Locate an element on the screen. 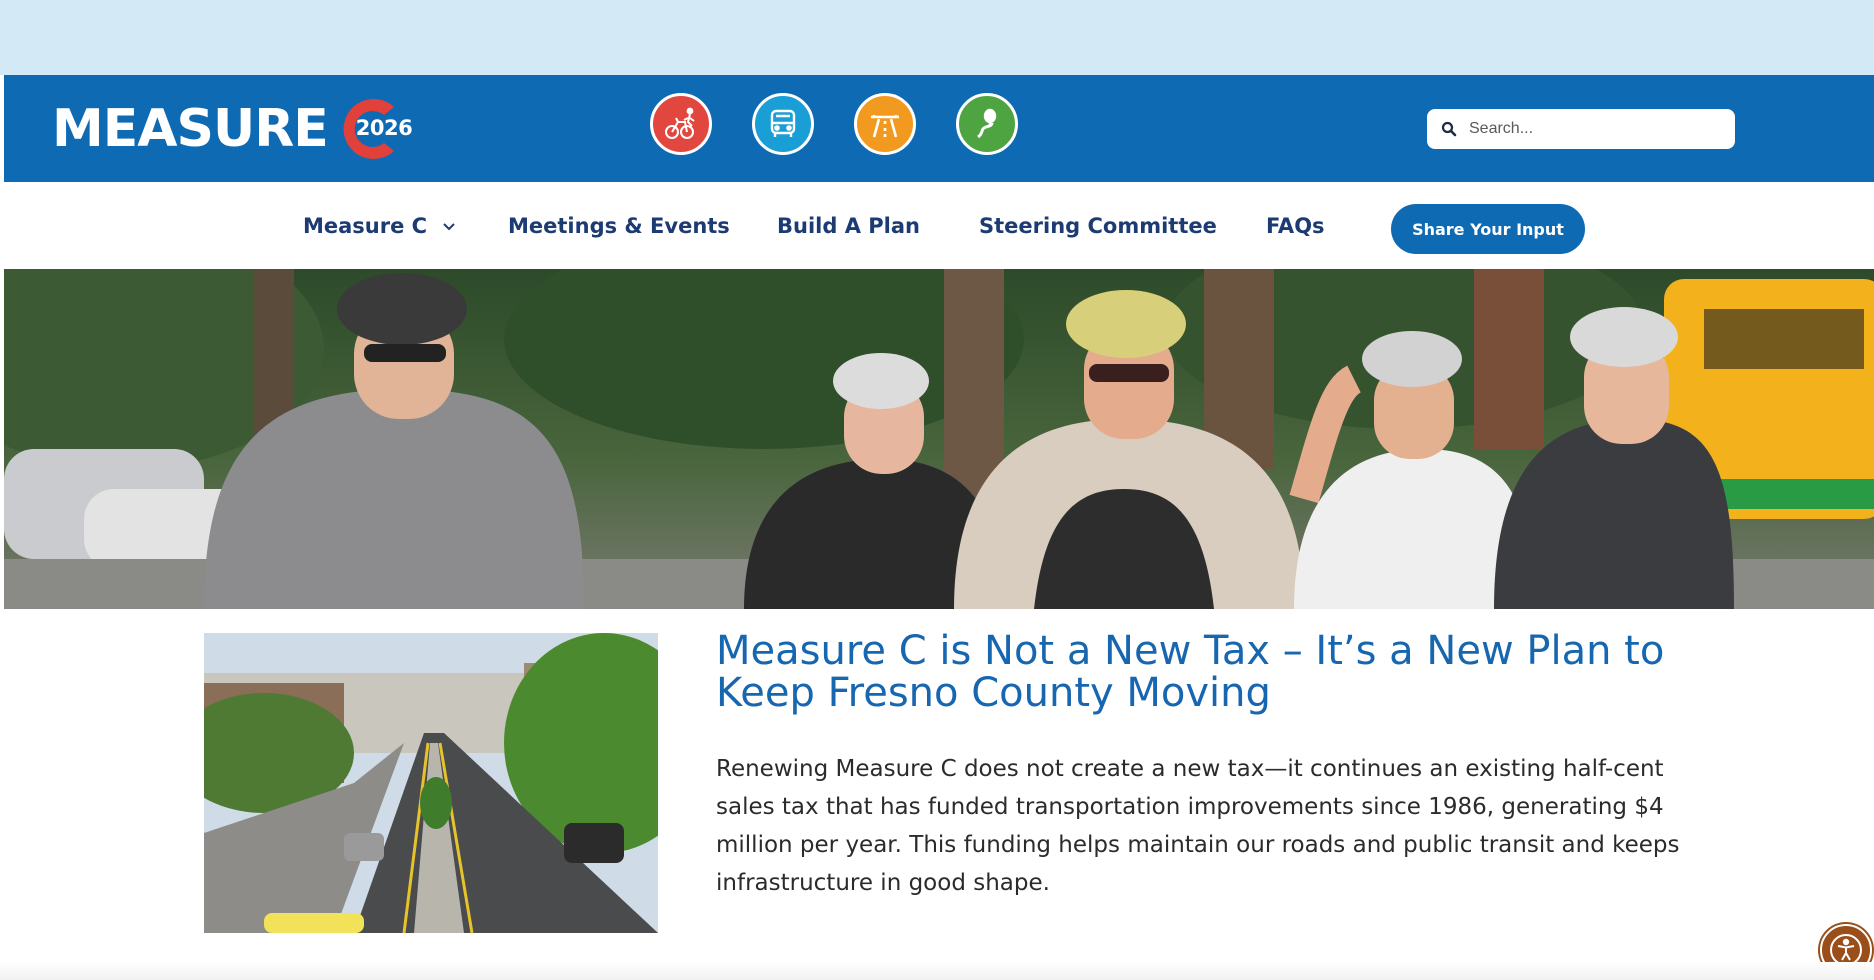  logo-c-mark: 2026 is located at coordinates (374, 129).